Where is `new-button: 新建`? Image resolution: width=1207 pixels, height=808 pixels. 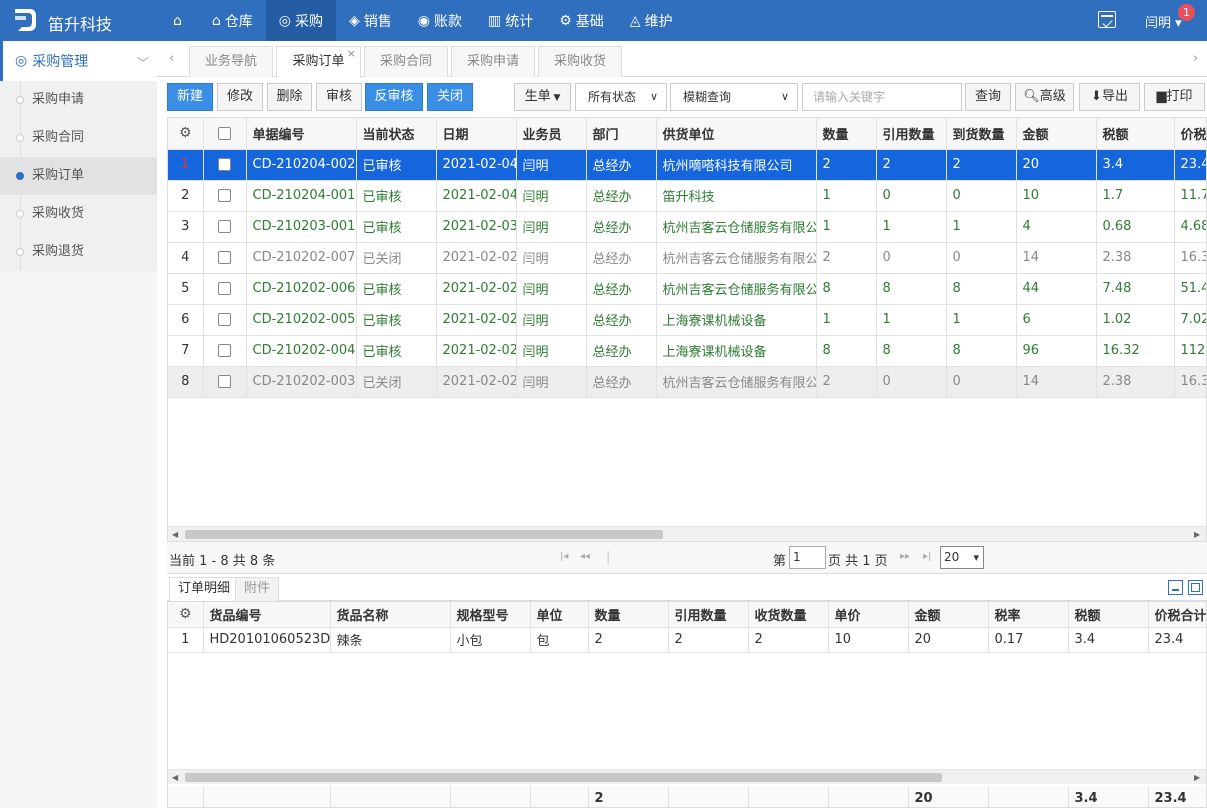 new-button: 新建 is located at coordinates (190, 97).